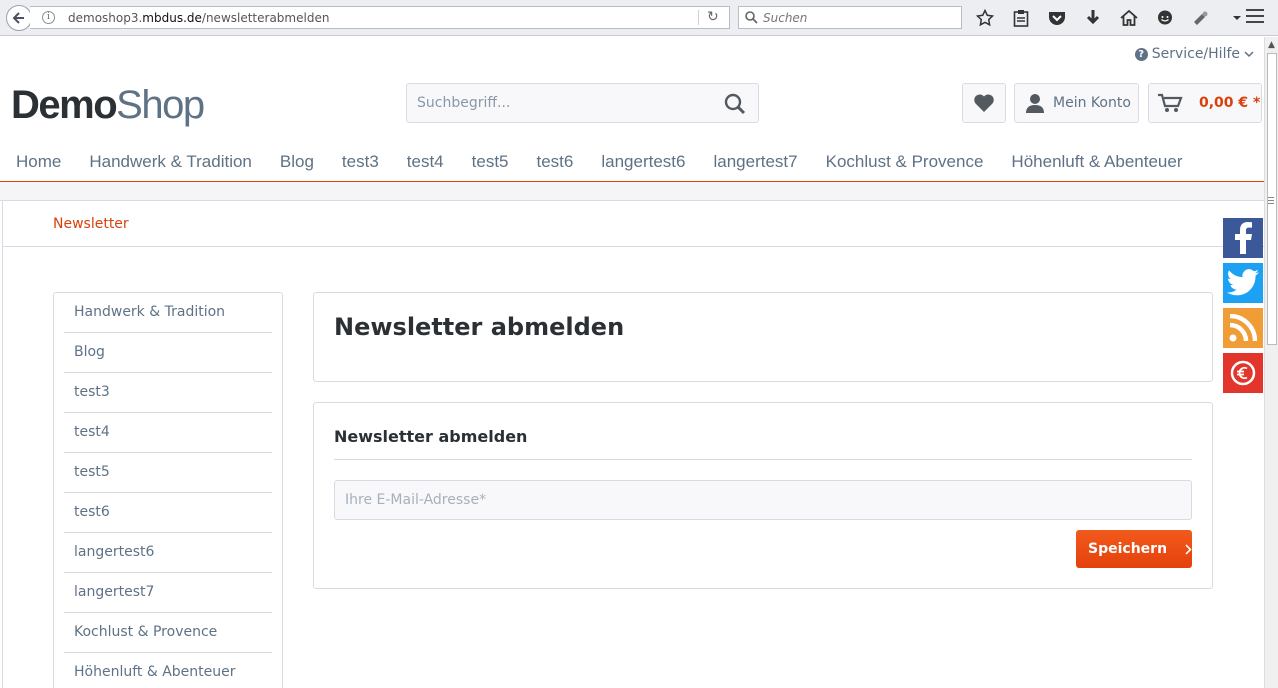 The height and width of the screenshot is (688, 1278). What do you see at coordinates (168, 393) in the screenshot?
I see `sidebar-item-test3: test3` at bounding box center [168, 393].